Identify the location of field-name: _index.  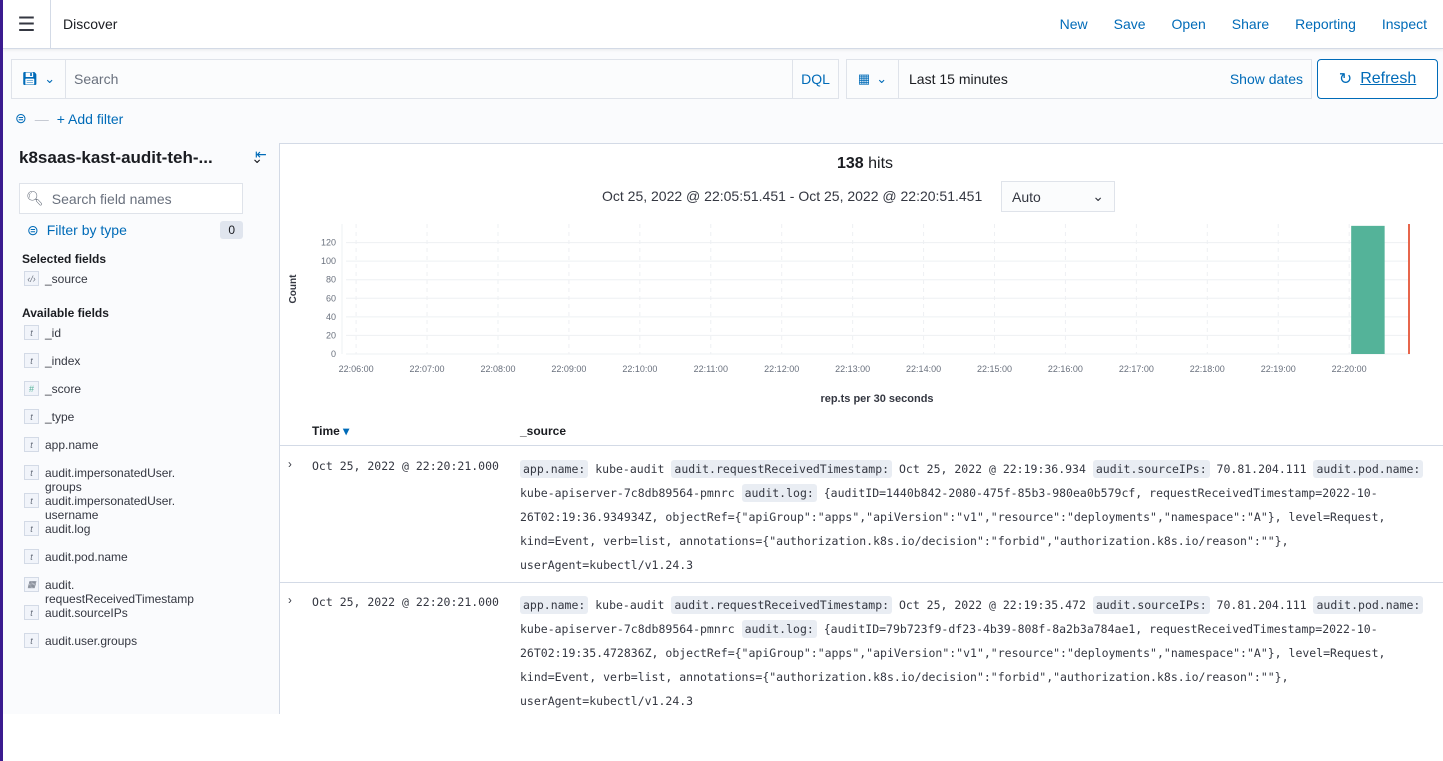
(63, 361).